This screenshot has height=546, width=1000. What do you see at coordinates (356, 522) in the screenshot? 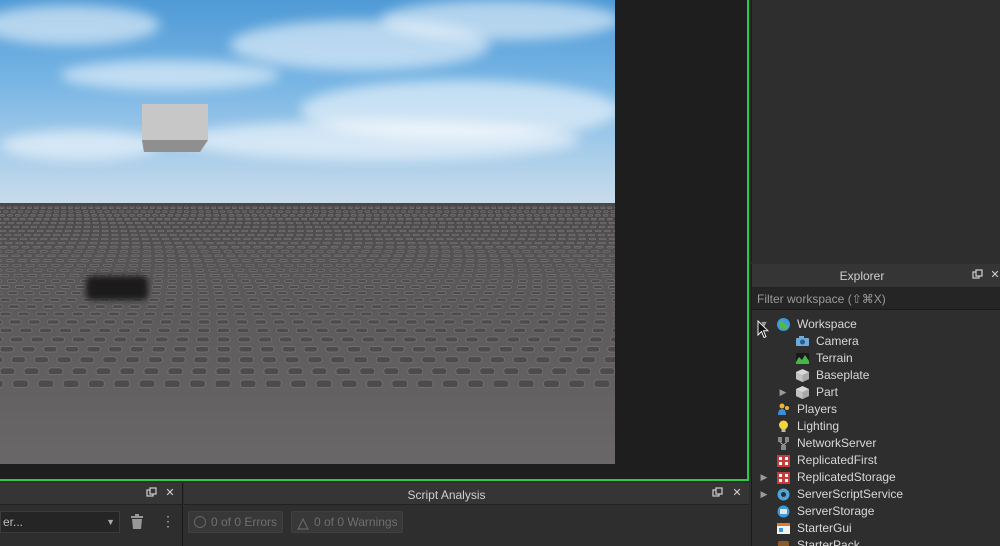
I see `warnings-label: 0 of 0 Warnings` at bounding box center [356, 522].